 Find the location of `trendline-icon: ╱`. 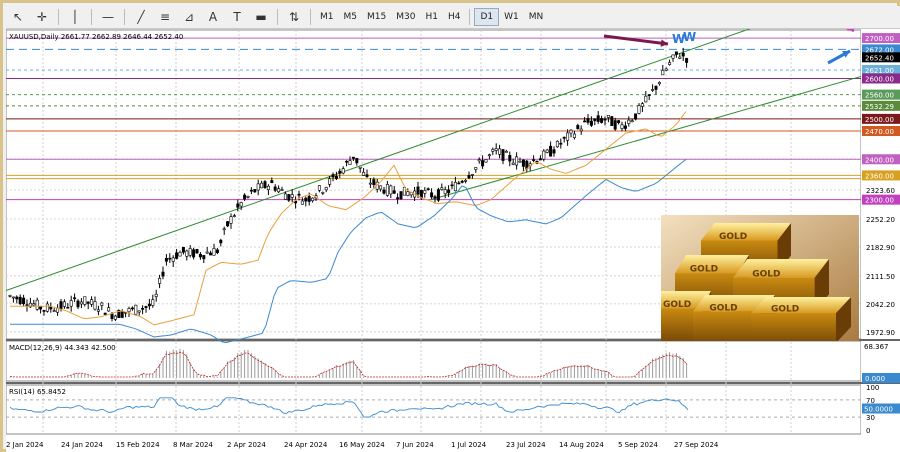

trendline-icon: ╱ is located at coordinates (141, 17).